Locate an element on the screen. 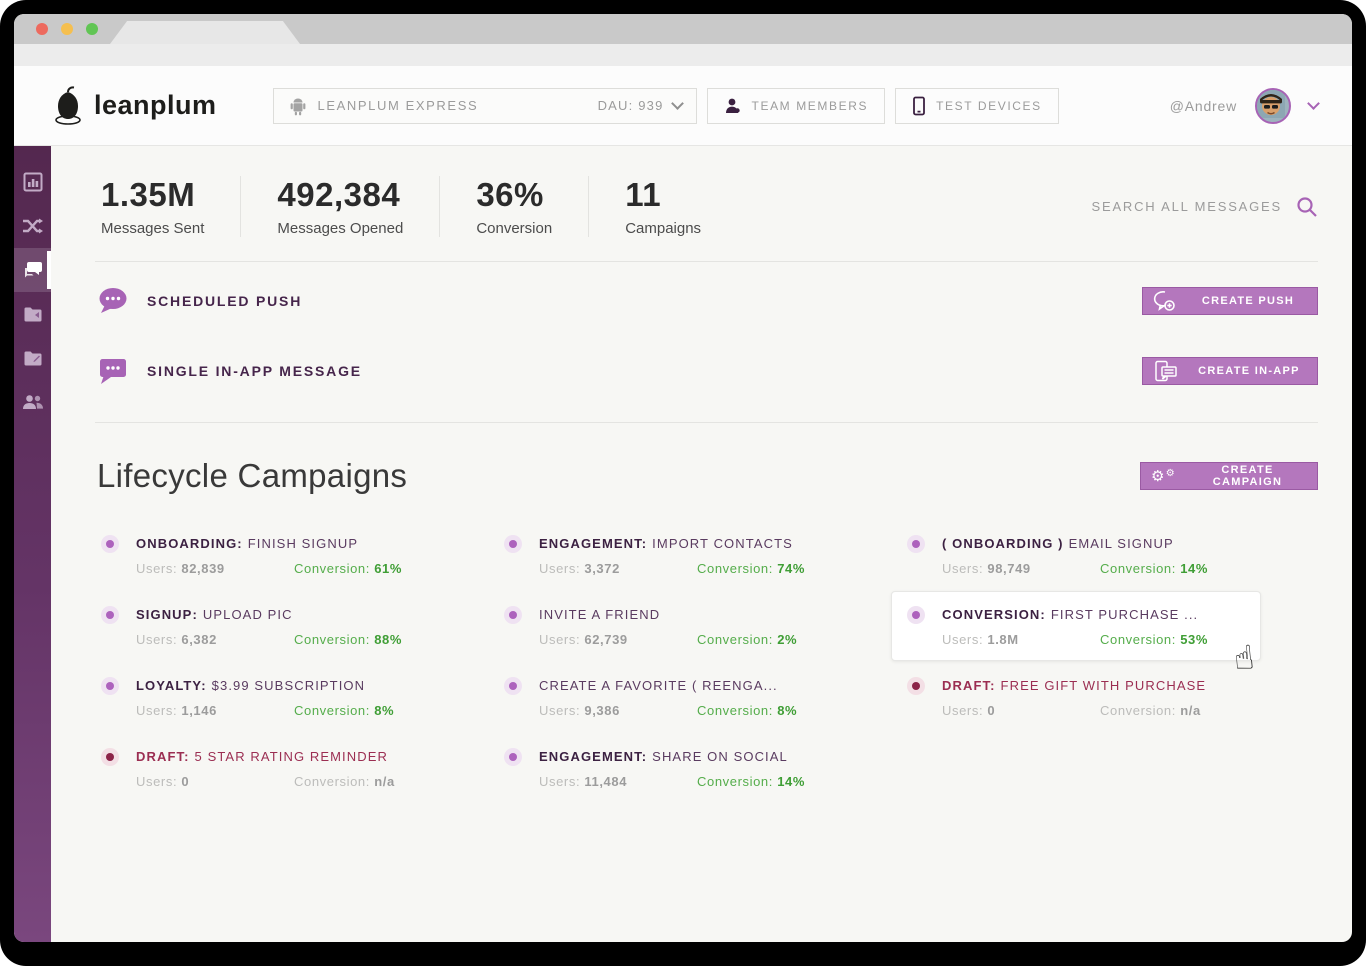  sidebar-item-messaging is located at coordinates (32, 270).